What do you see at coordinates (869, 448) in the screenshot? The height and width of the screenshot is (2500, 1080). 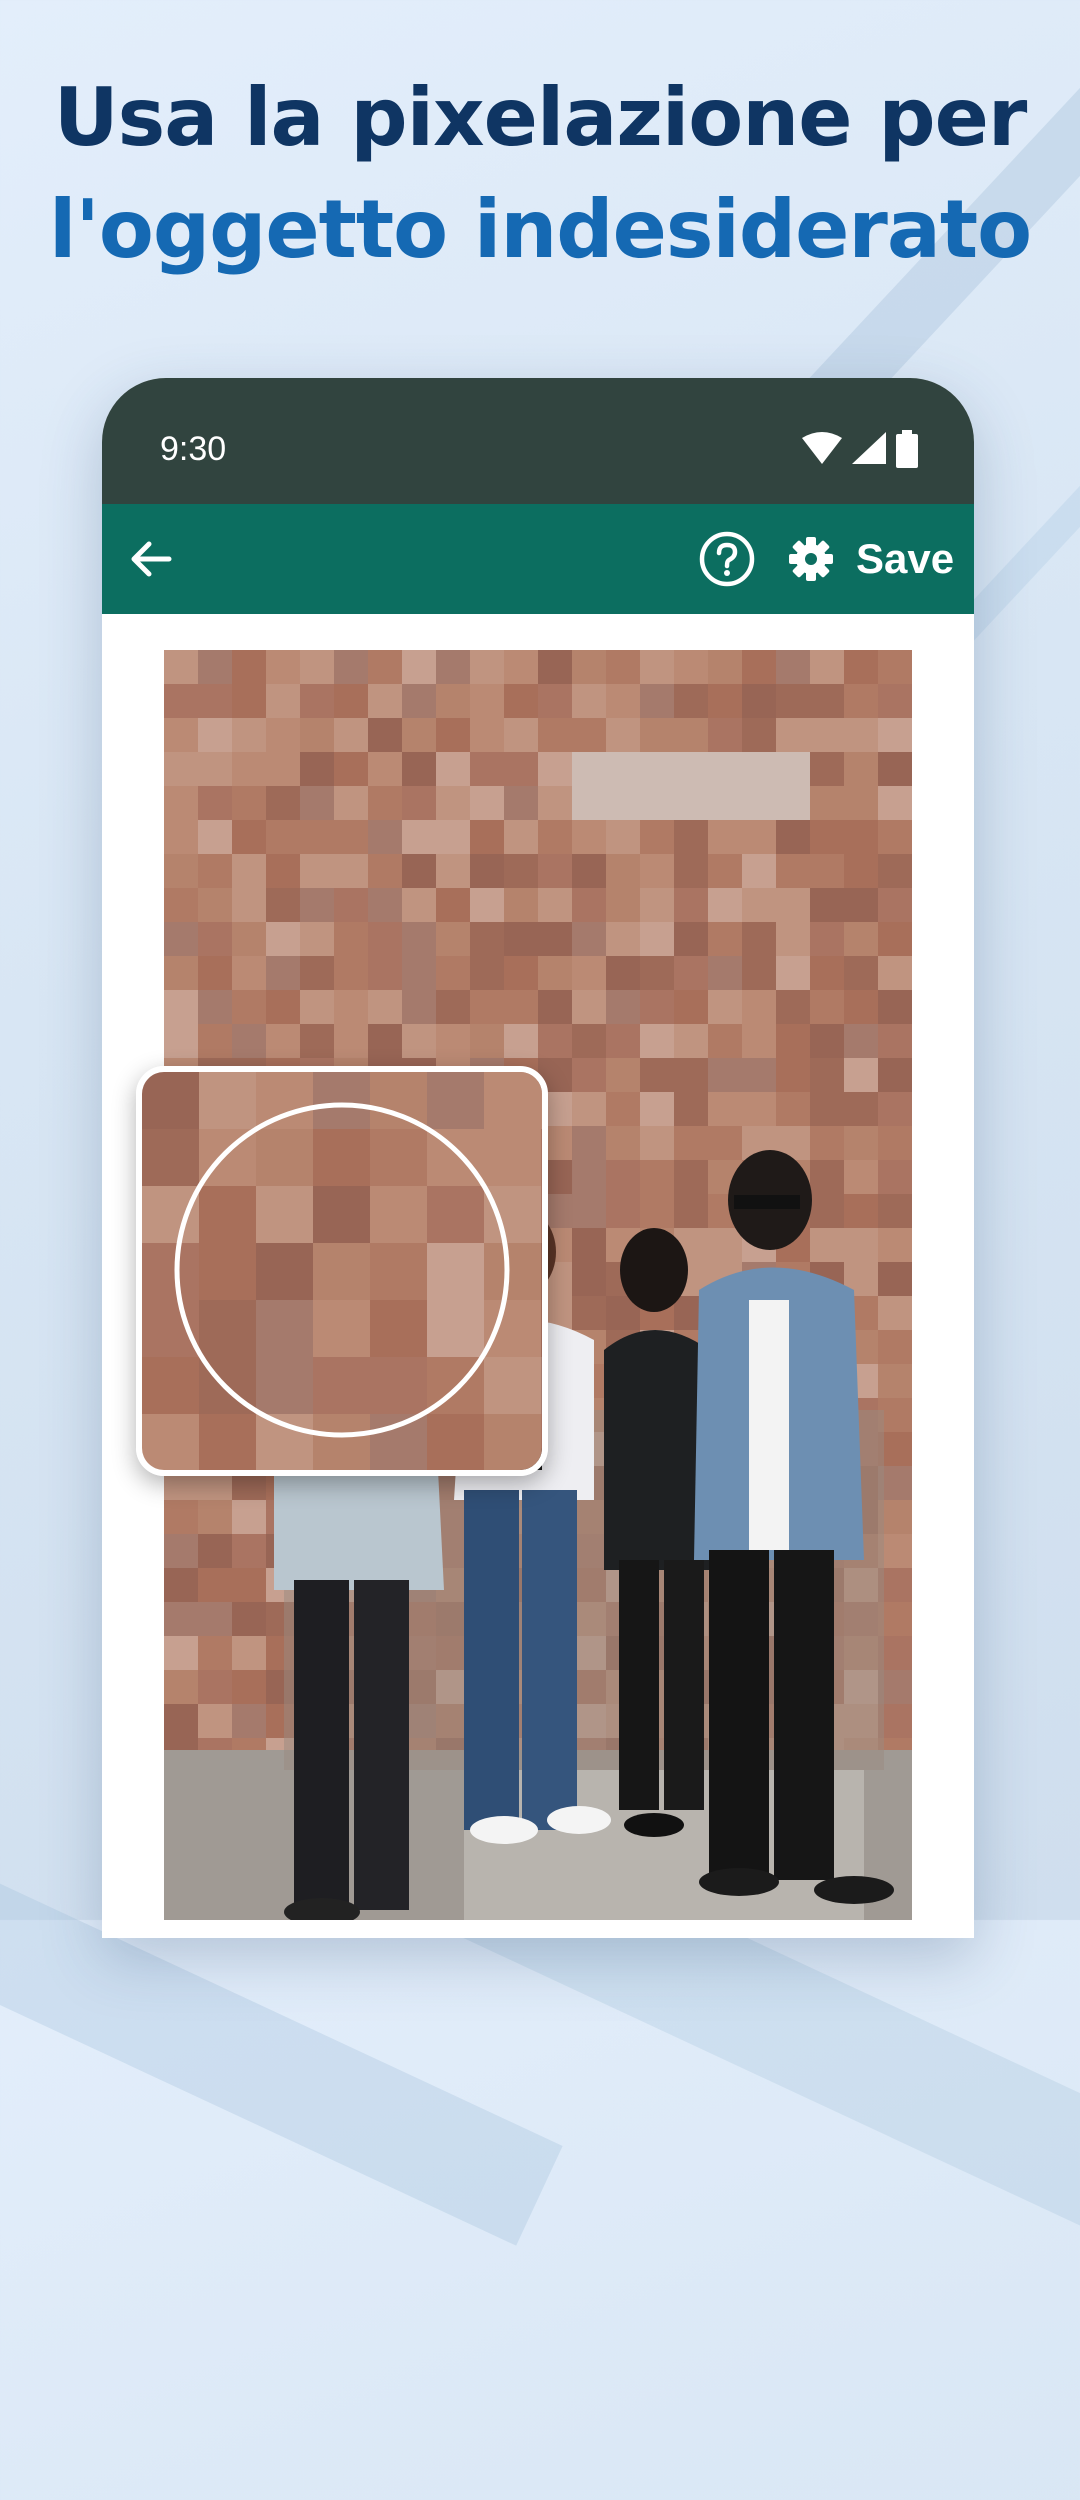 I see `signal-icon` at bounding box center [869, 448].